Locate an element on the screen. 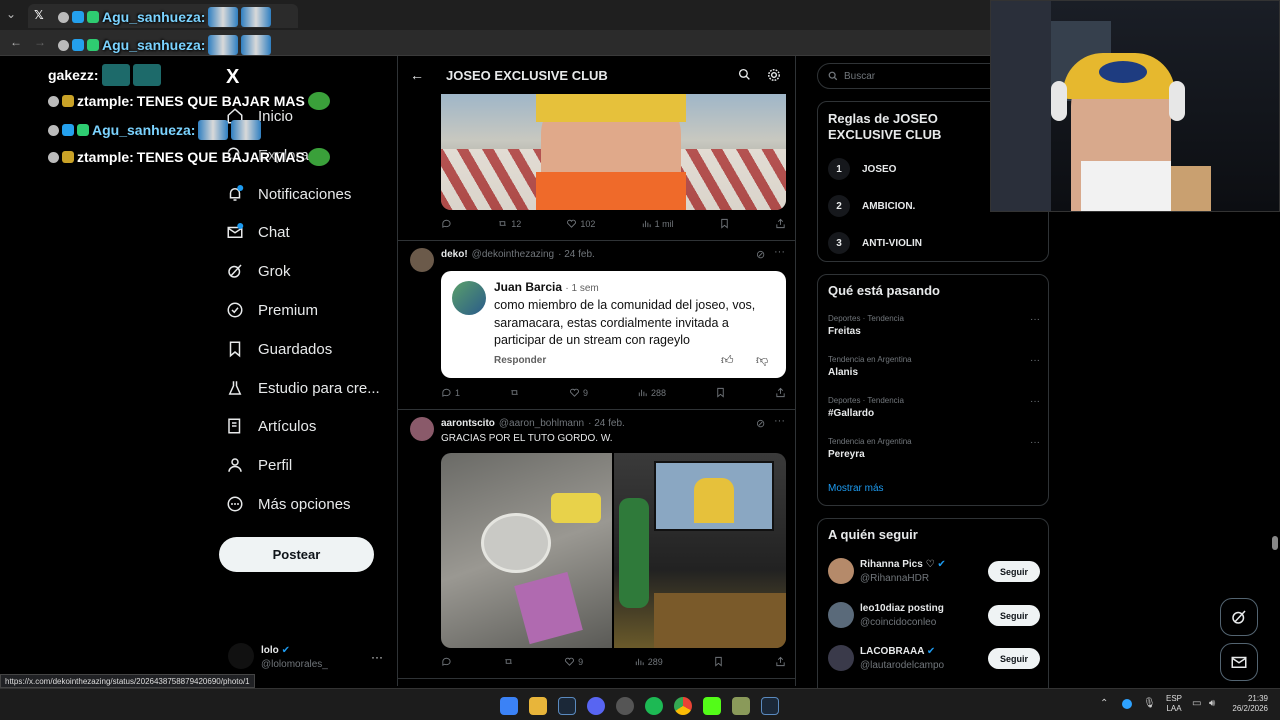 Image resolution: width=1280 pixels, height=720 pixels. nav-item-chat: Chat is located at coordinates (311, 232).